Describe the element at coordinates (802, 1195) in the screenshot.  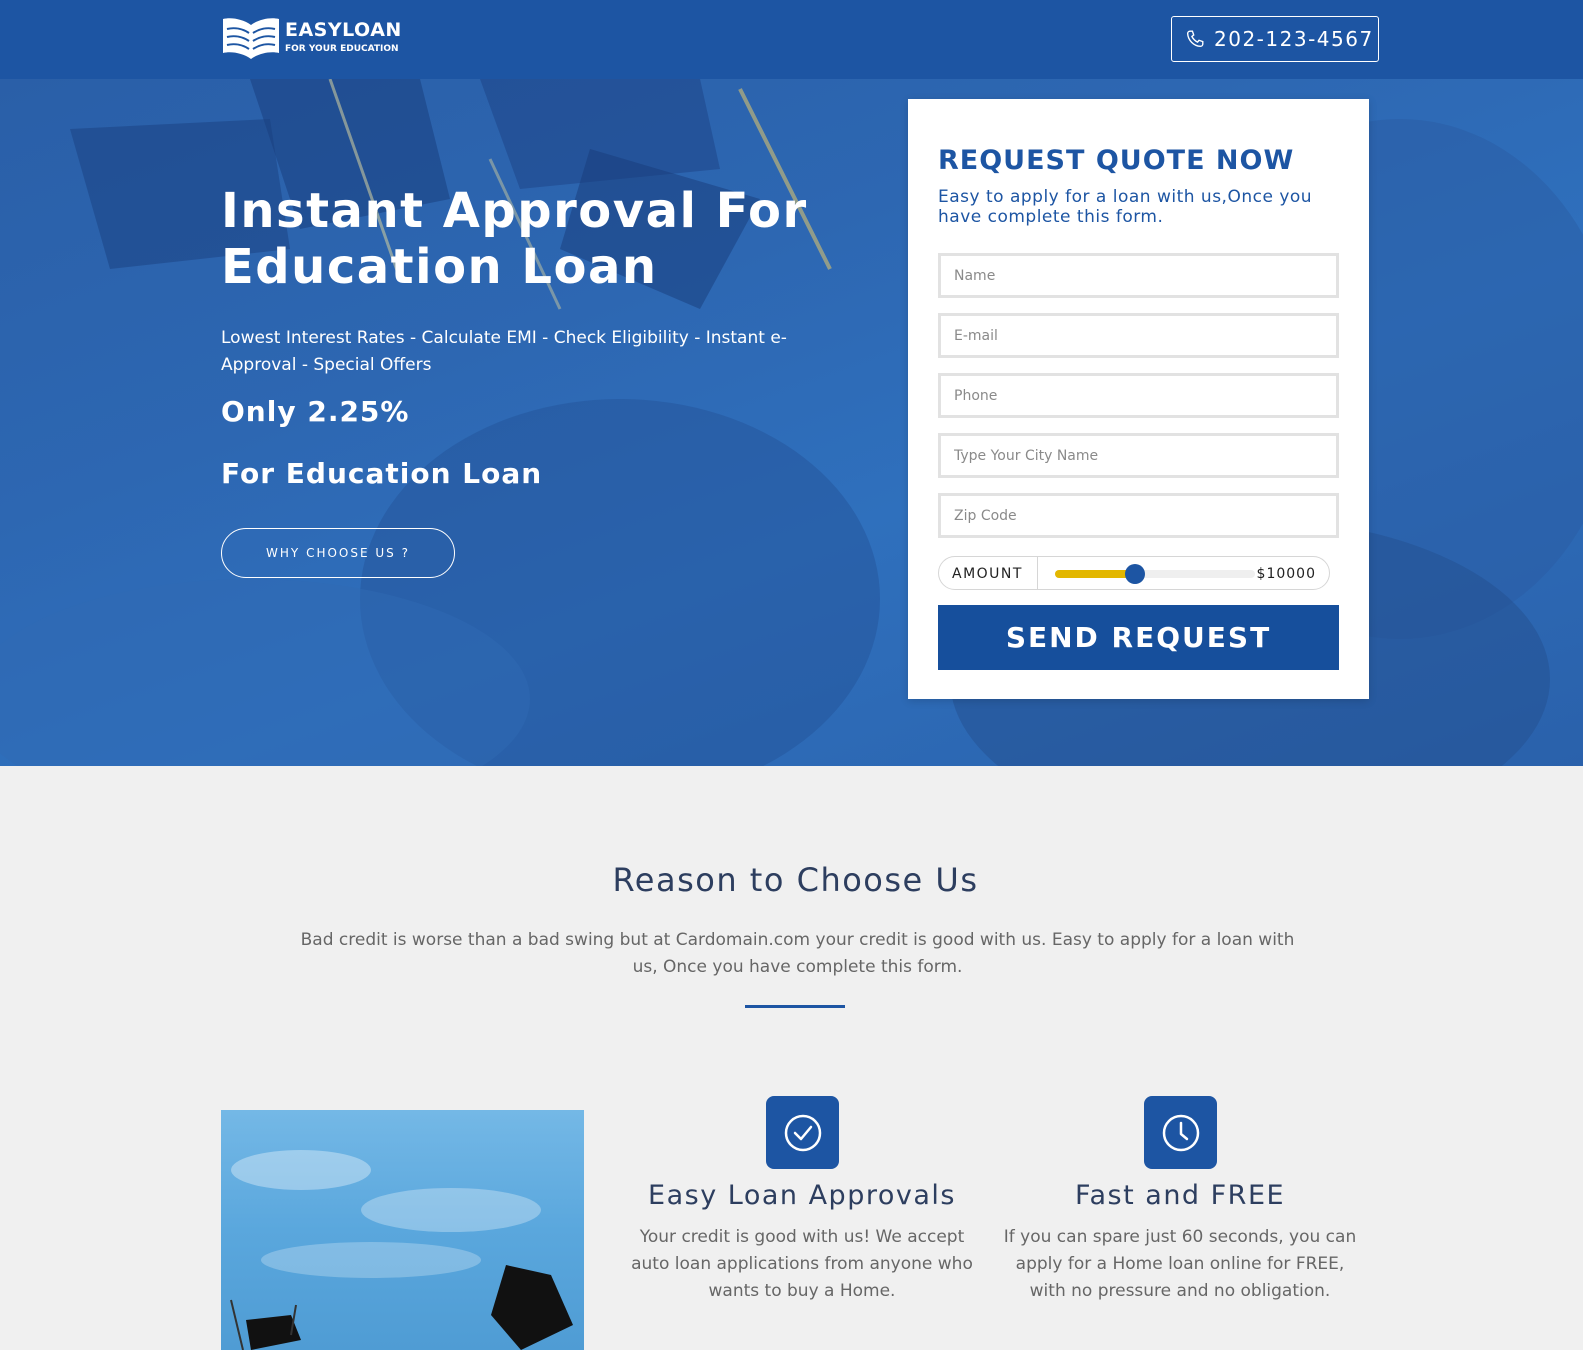
I see `feature-title: Easy Loan Approvals` at that location.